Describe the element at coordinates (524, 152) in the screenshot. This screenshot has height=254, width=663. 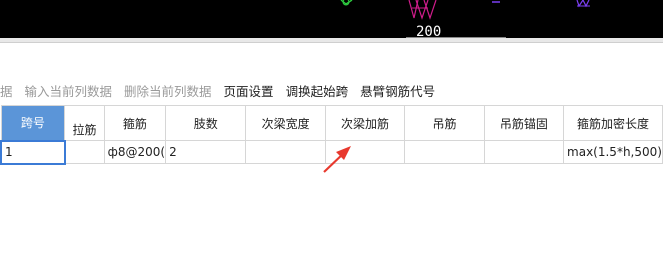
I see `cell-hanger-anchorage` at that location.